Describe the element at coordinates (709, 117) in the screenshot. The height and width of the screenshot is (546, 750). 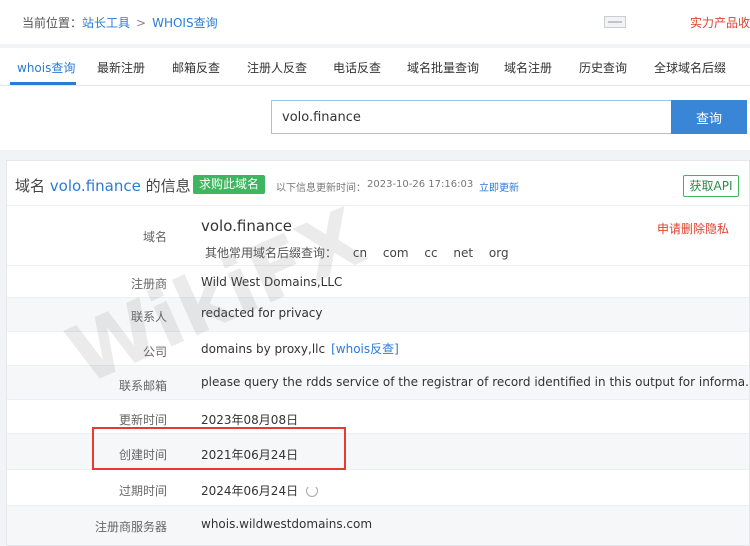
I see `search-button: 查询` at that location.